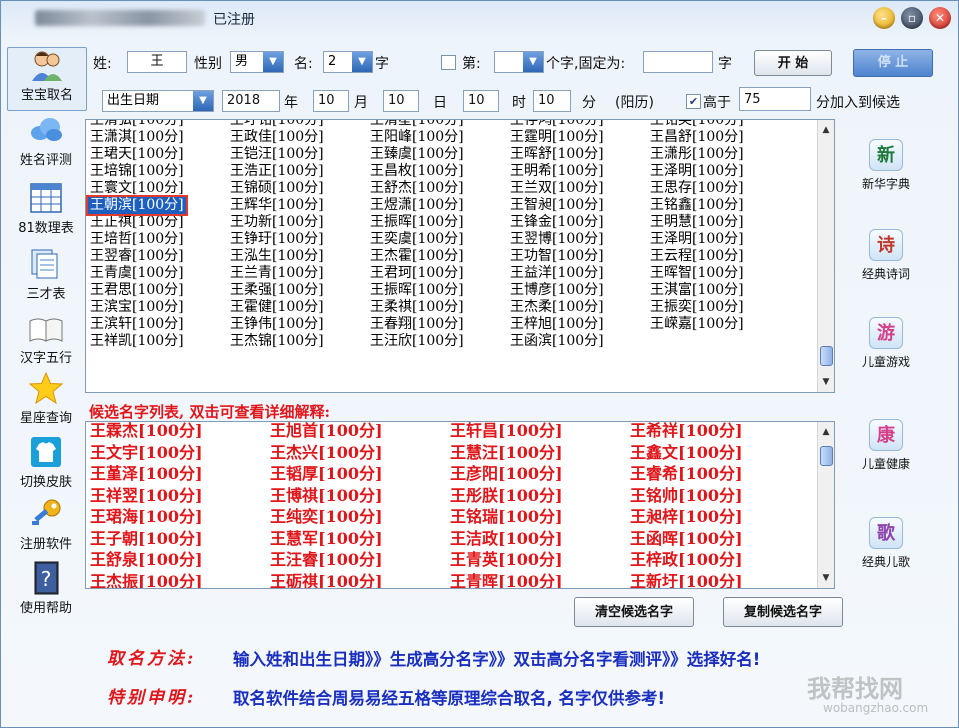 Image resolution: width=959 pixels, height=728 pixels. I want to click on name-item: 王渭星[100分], so click(417, 124).